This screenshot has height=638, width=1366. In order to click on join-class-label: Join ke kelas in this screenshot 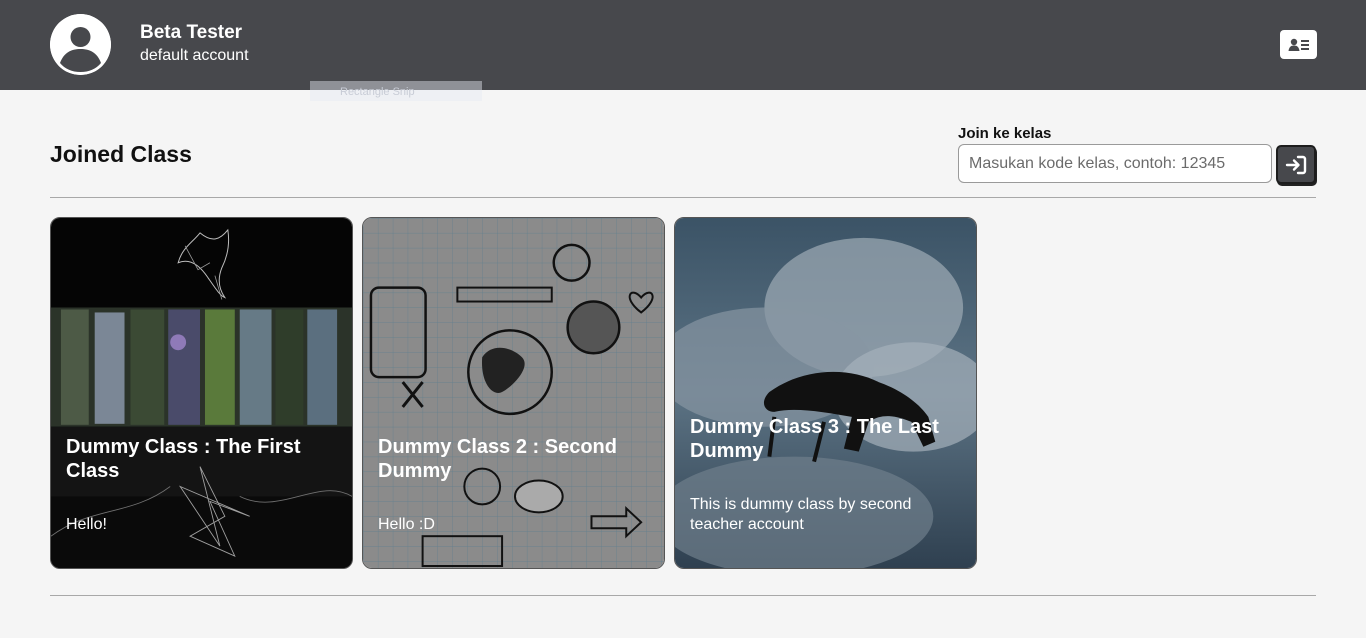, I will do `click(1005, 133)`.